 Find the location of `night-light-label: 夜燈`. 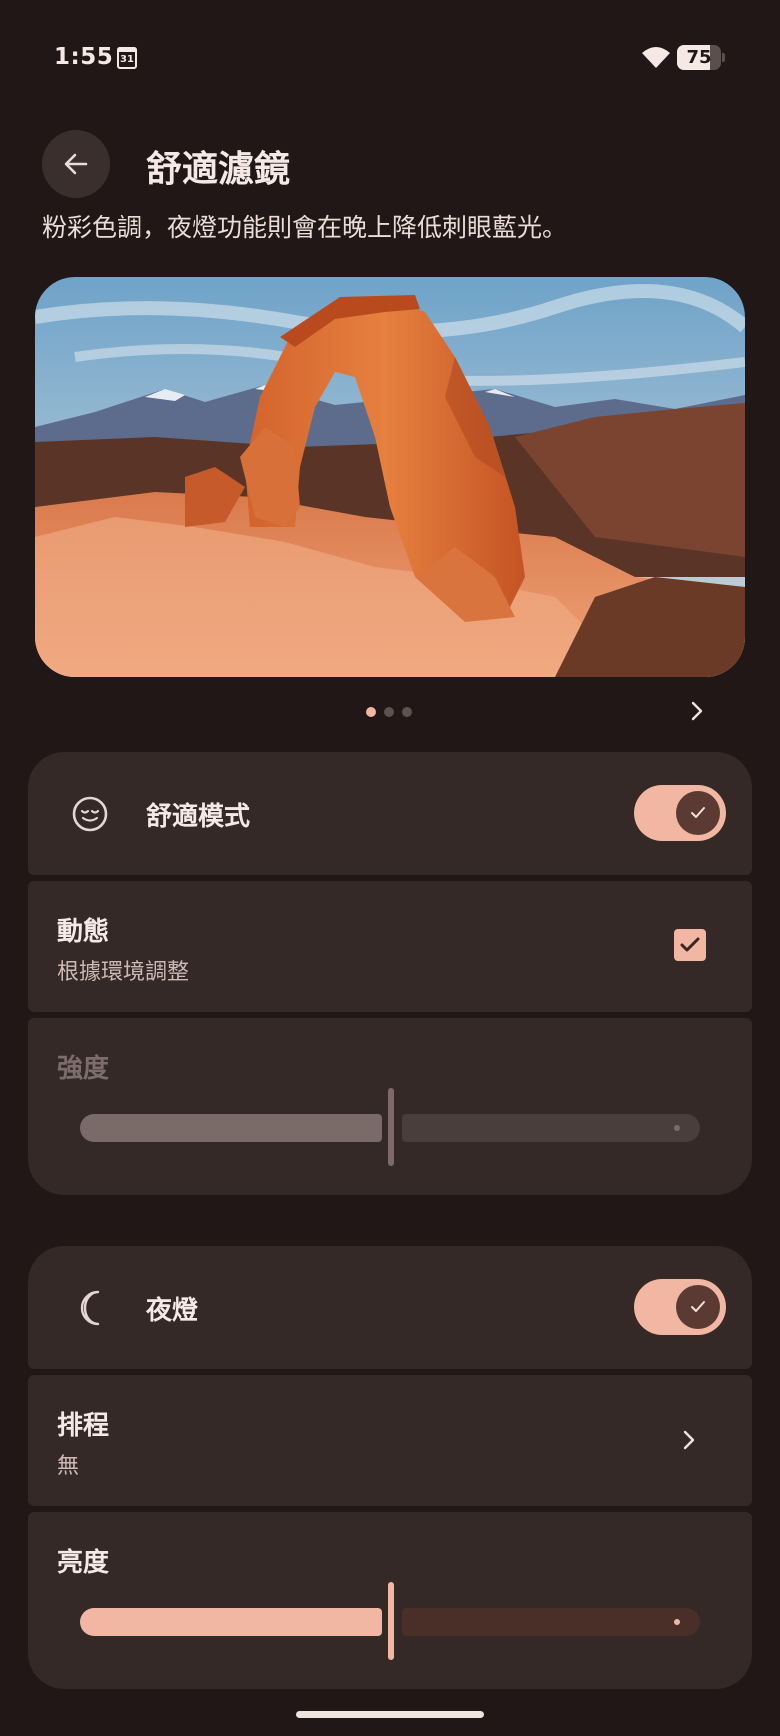

night-light-label: 夜燈 is located at coordinates (172, 1311).